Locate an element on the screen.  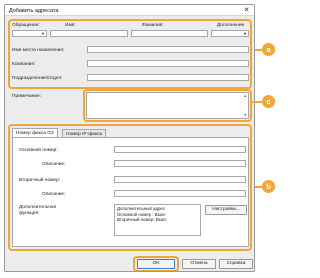
dialog-title: Добавить адресата is located at coordinates (34, 11).